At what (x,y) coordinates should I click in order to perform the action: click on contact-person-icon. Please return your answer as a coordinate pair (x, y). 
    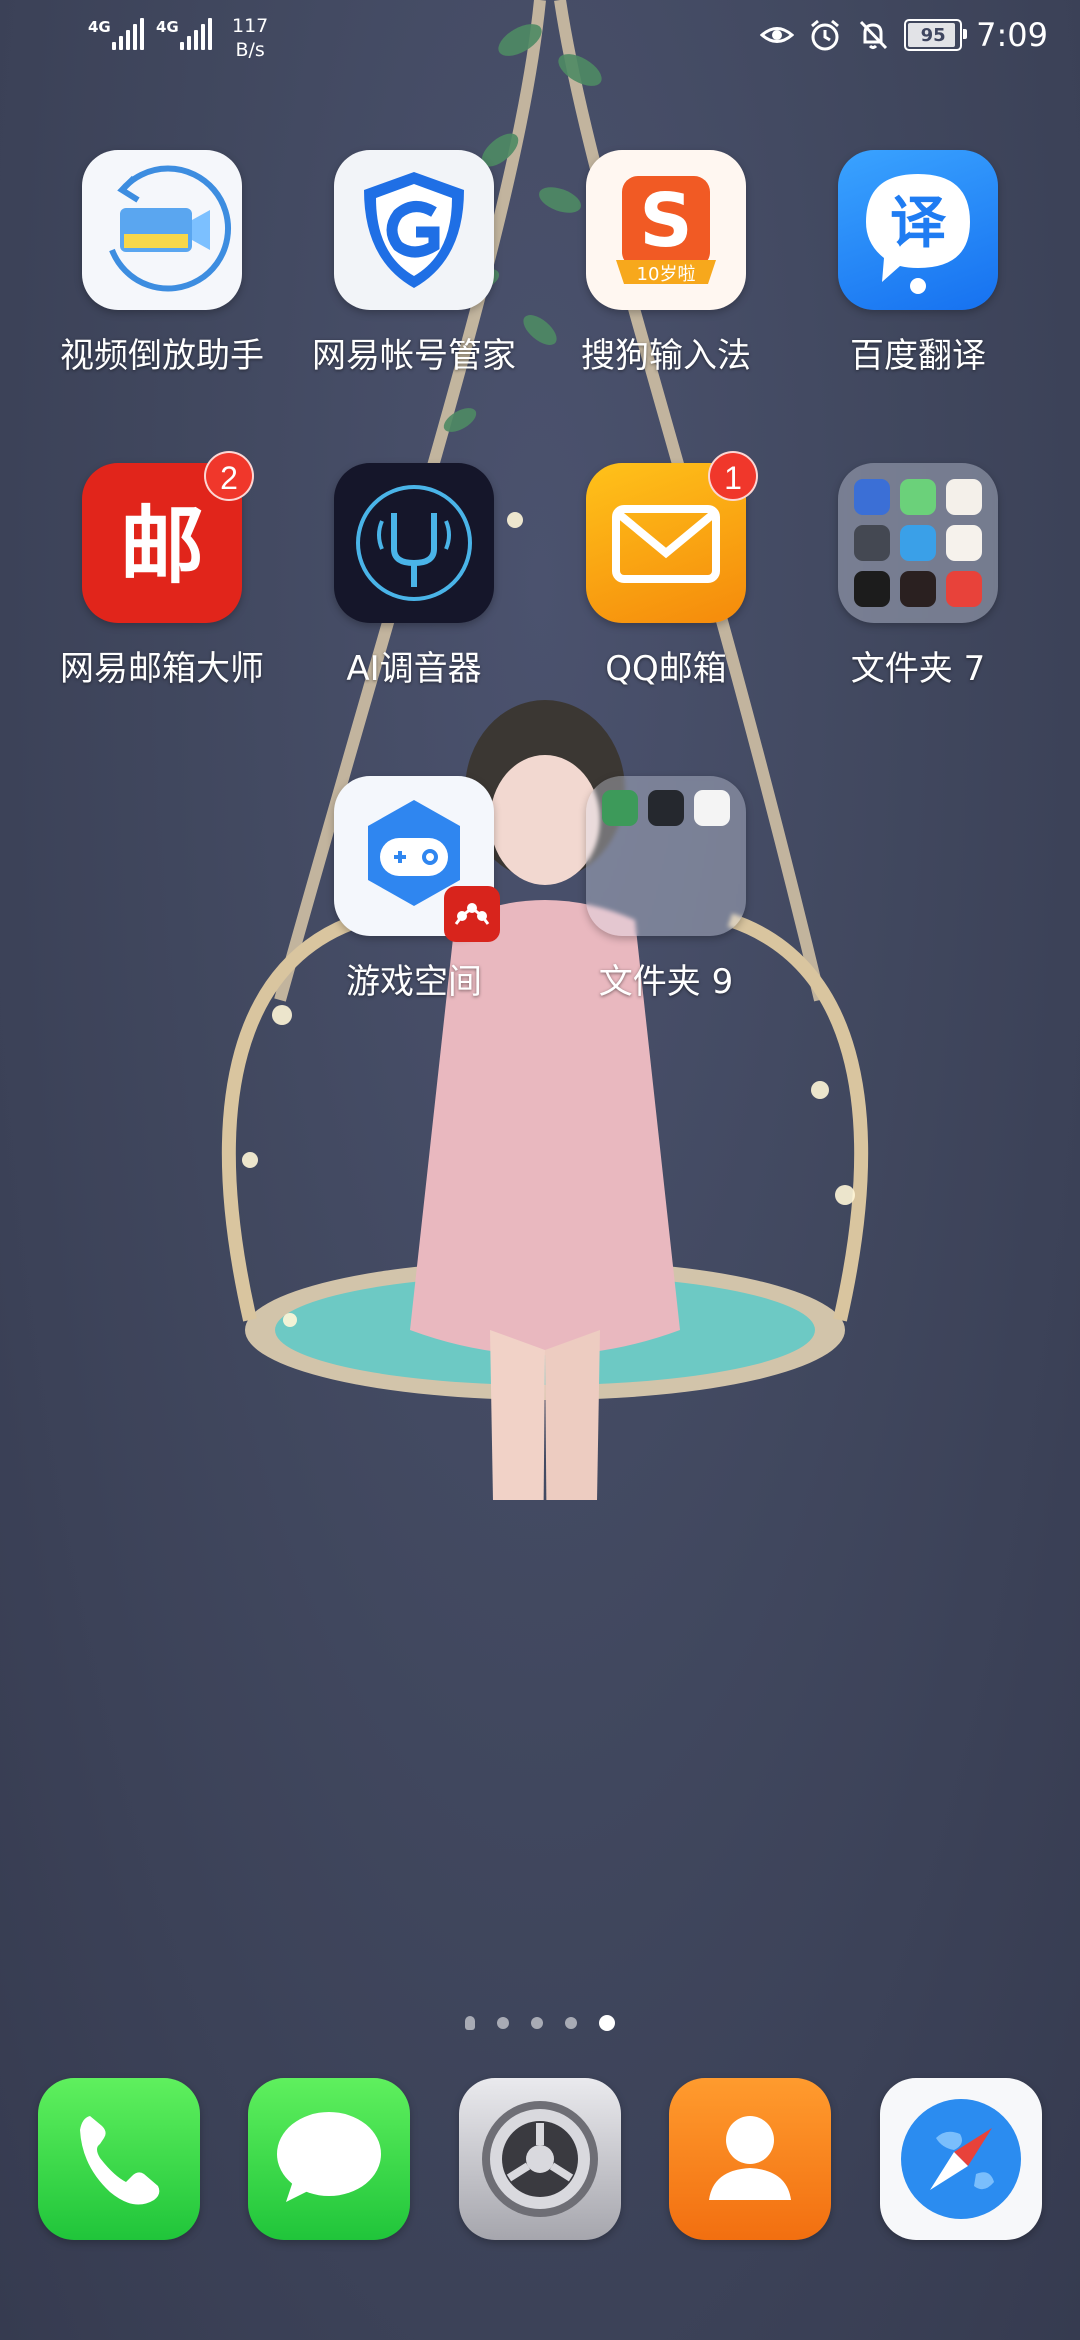
    Looking at the image, I should click on (750, 2158).